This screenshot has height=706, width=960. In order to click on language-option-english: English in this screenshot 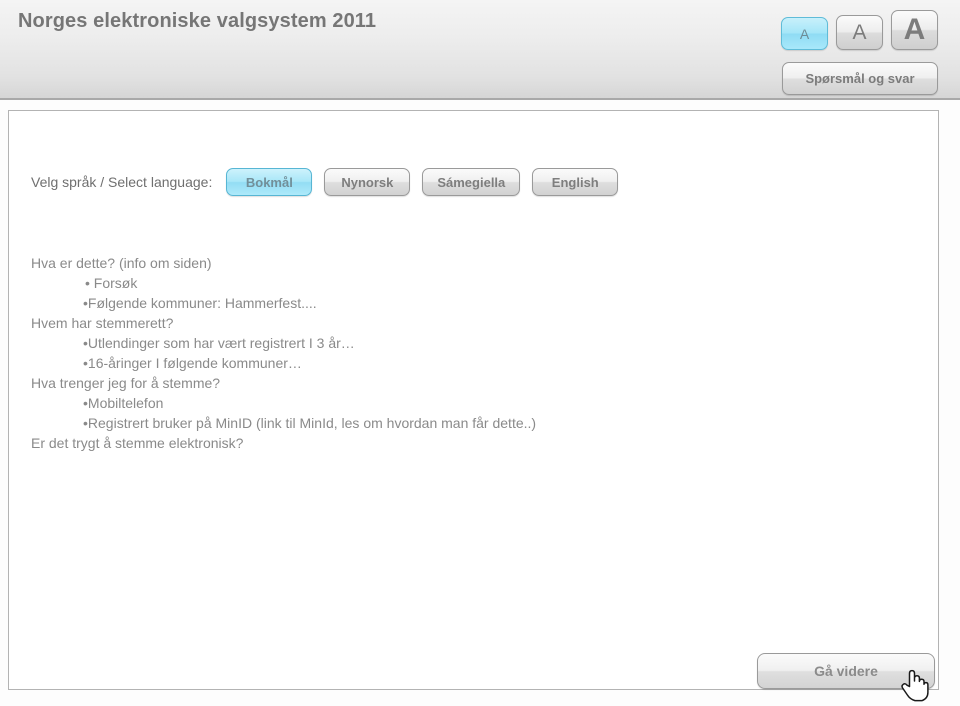, I will do `click(575, 182)`.